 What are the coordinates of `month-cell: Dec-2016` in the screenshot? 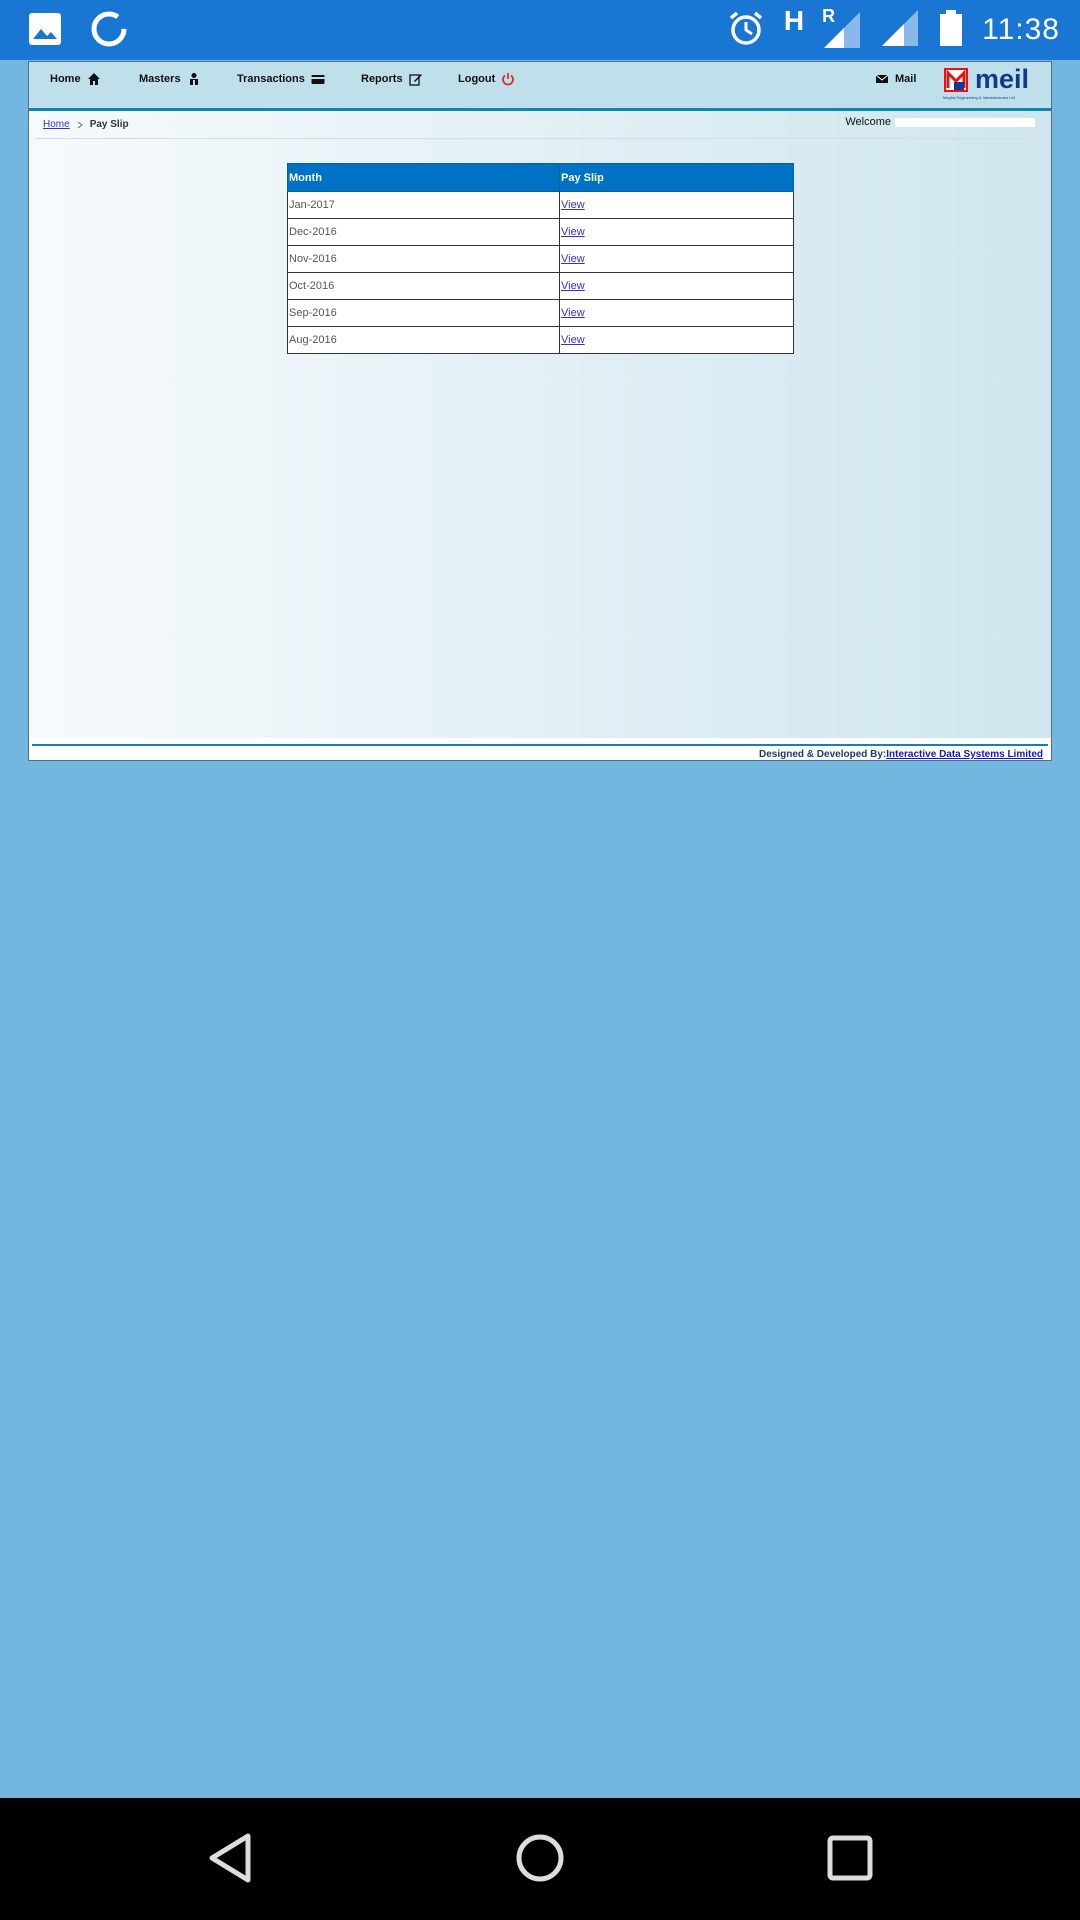 It's located at (423, 232).